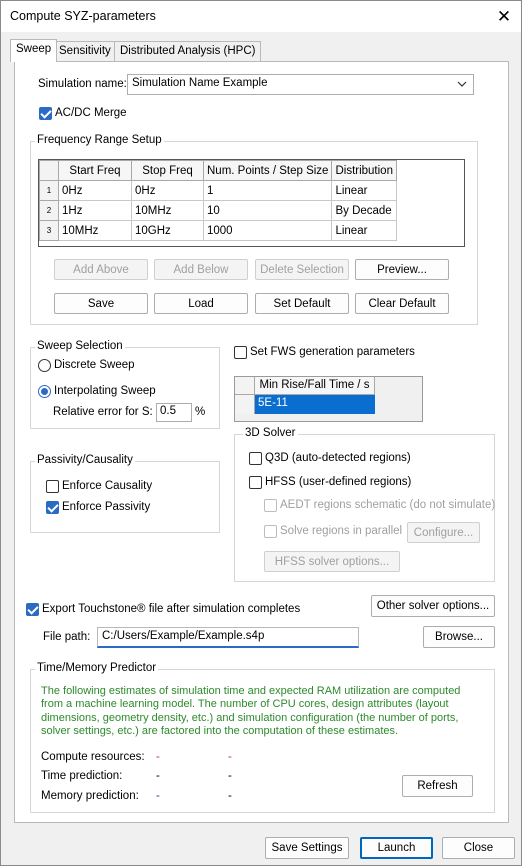 The width and height of the screenshot is (522, 866). Describe the element at coordinates (396, 848) in the screenshot. I see `launch-button: Launch` at that location.